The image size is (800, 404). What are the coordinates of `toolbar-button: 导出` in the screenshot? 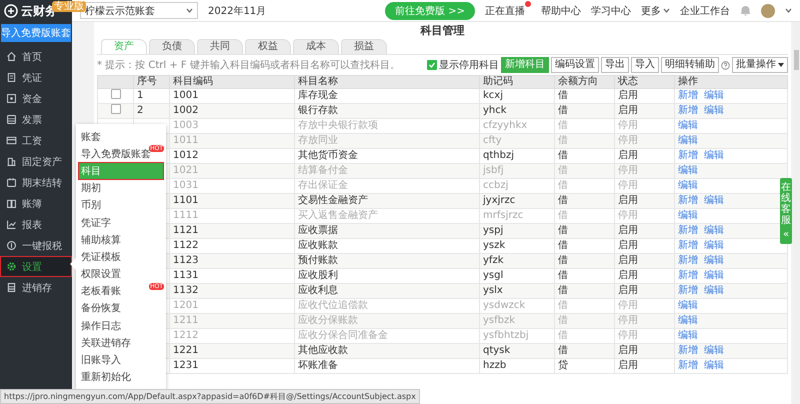 It's located at (615, 65).